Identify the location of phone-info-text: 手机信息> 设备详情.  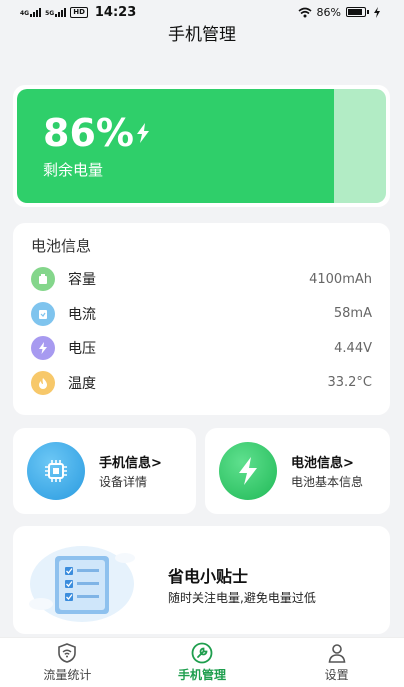
(130, 471).